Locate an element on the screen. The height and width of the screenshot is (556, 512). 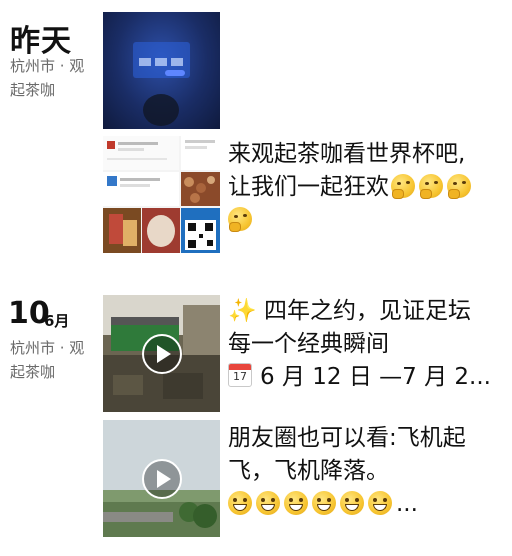
post-caption-line1: 四年之约，见证足坛 is located at coordinates (367, 311).